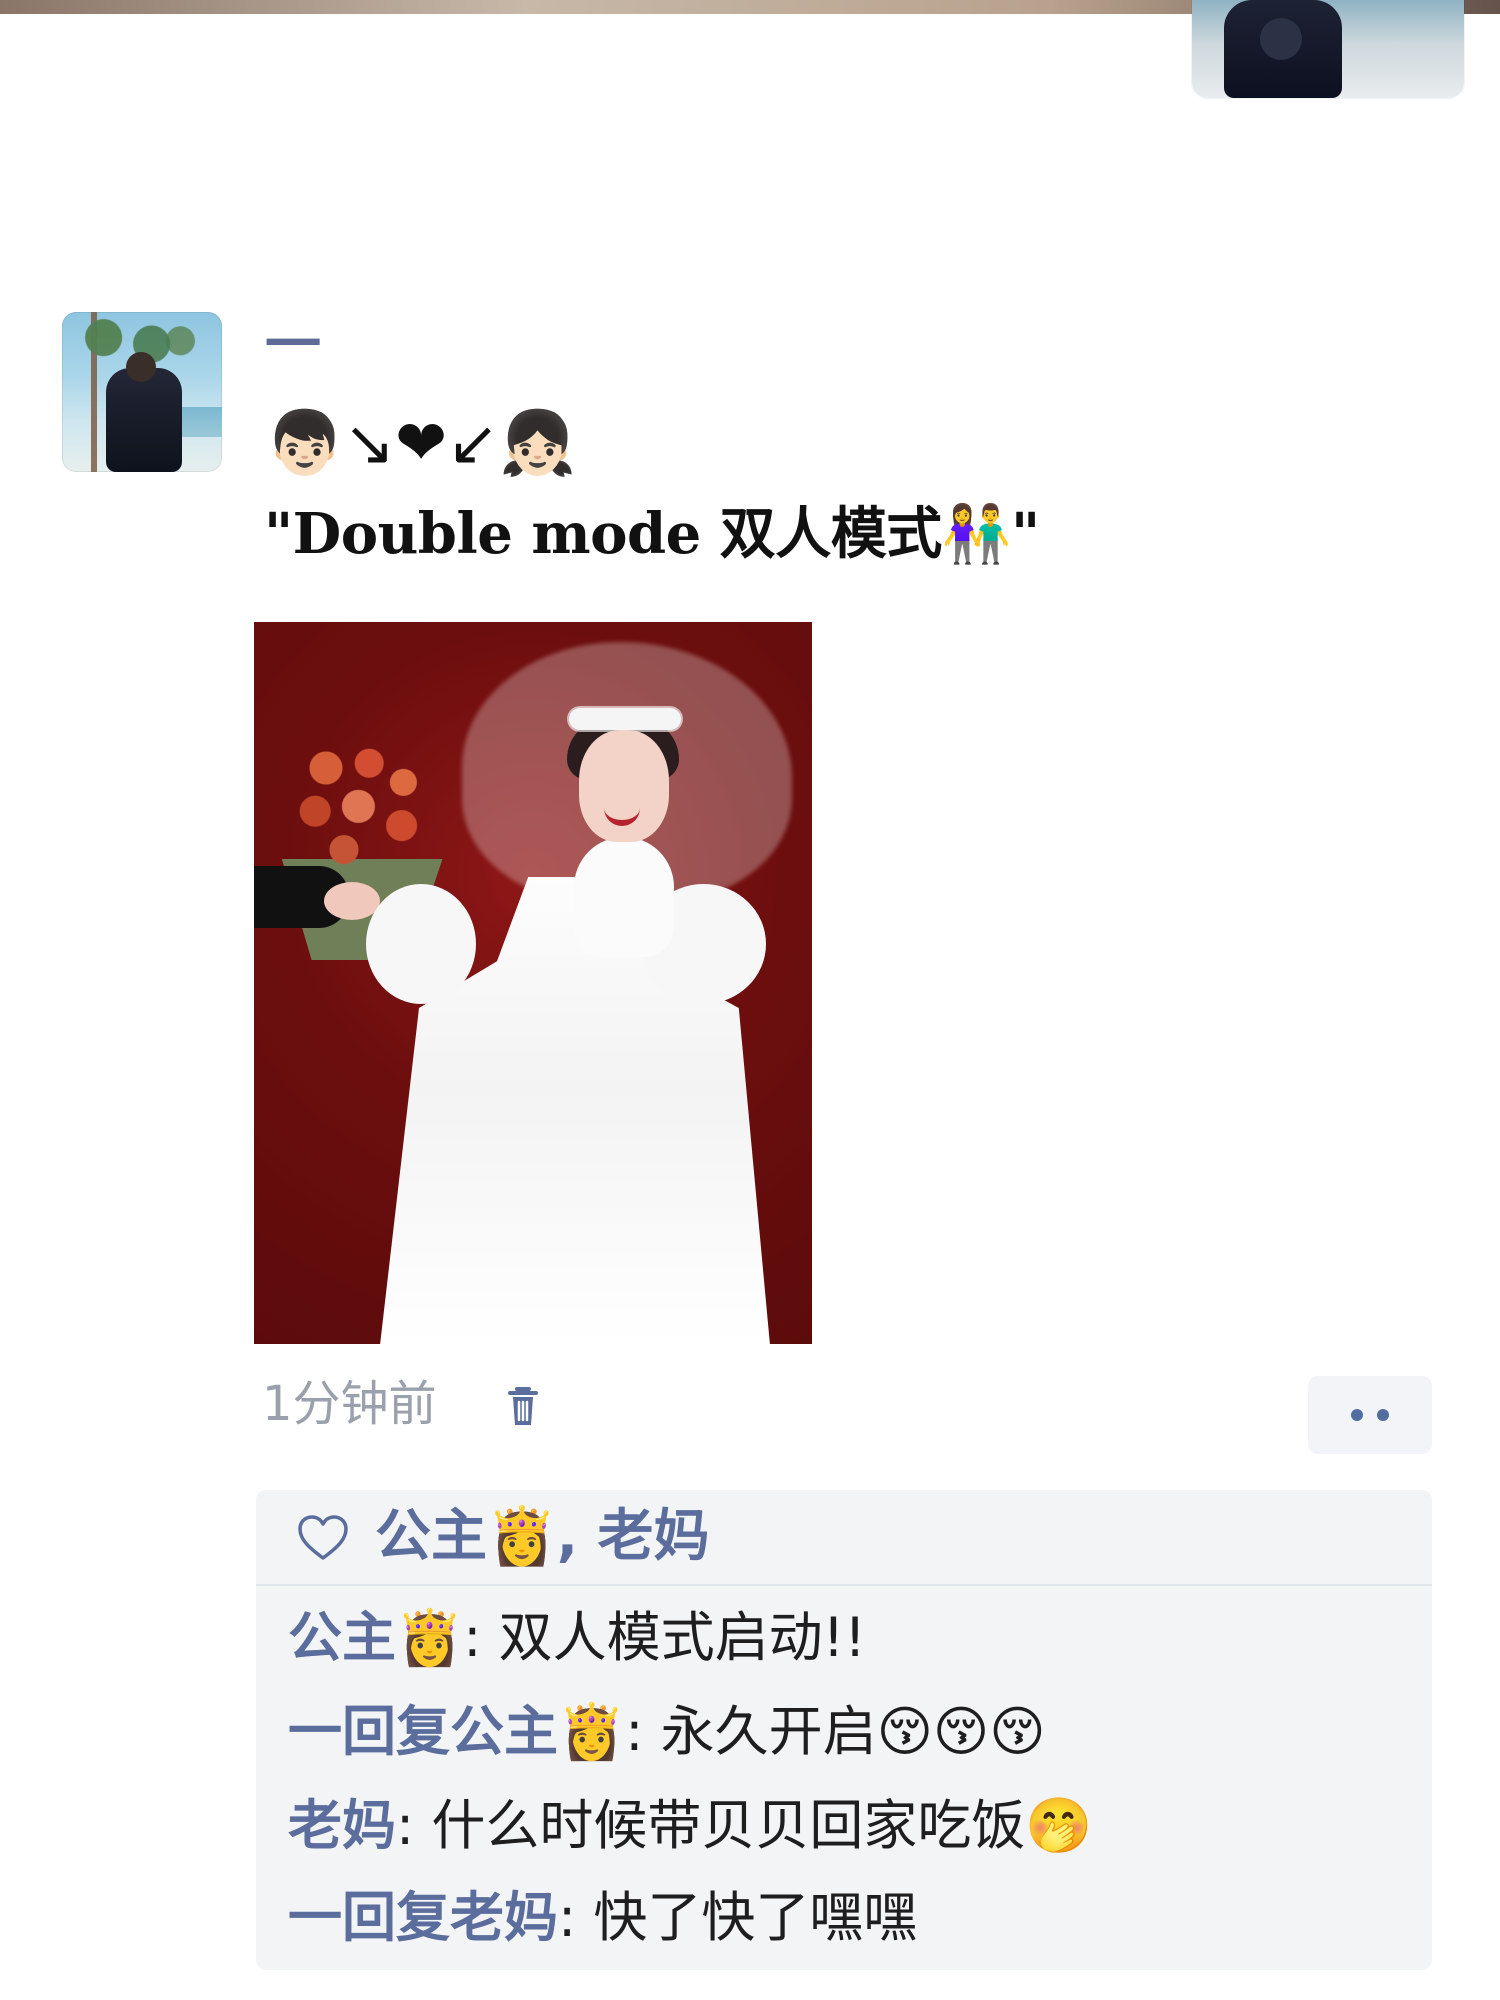 This screenshot has height=2000, width=1500. Describe the element at coordinates (421, 944) in the screenshot. I see `photo-left-sleeve` at that location.